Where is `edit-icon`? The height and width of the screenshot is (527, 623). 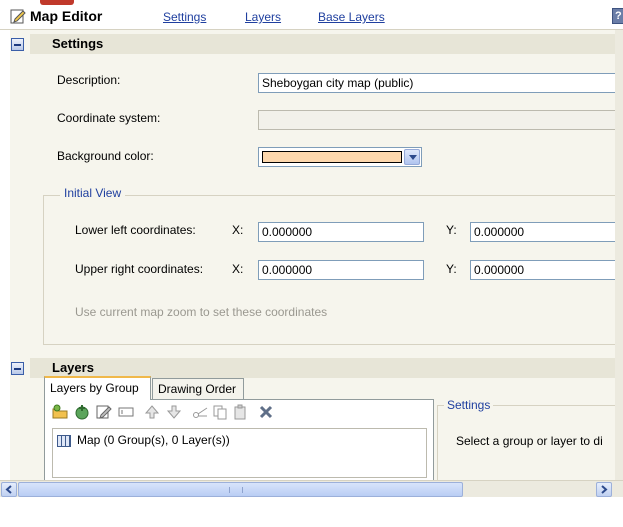
edit-icon is located at coordinates (104, 412).